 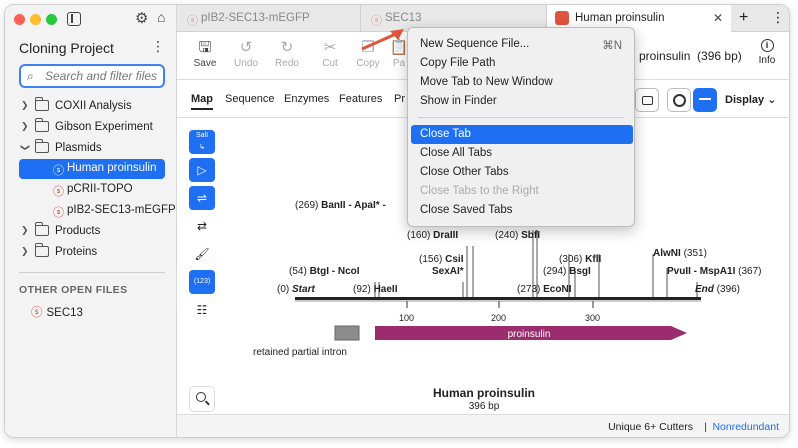 What do you see at coordinates (554, 271) in the screenshot?
I see `enzyme-pos: (294)` at bounding box center [554, 271].